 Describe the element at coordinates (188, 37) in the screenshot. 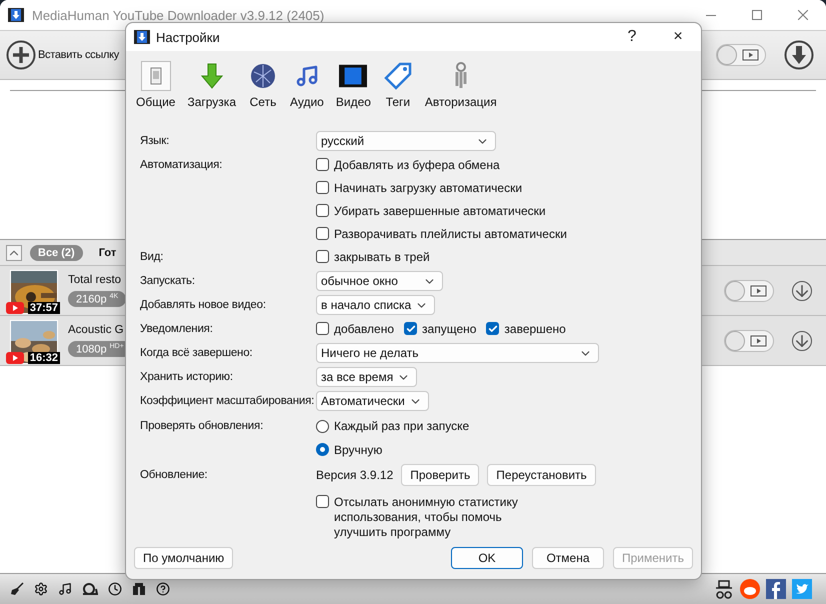

I see `dialog-title: Настройки` at that location.